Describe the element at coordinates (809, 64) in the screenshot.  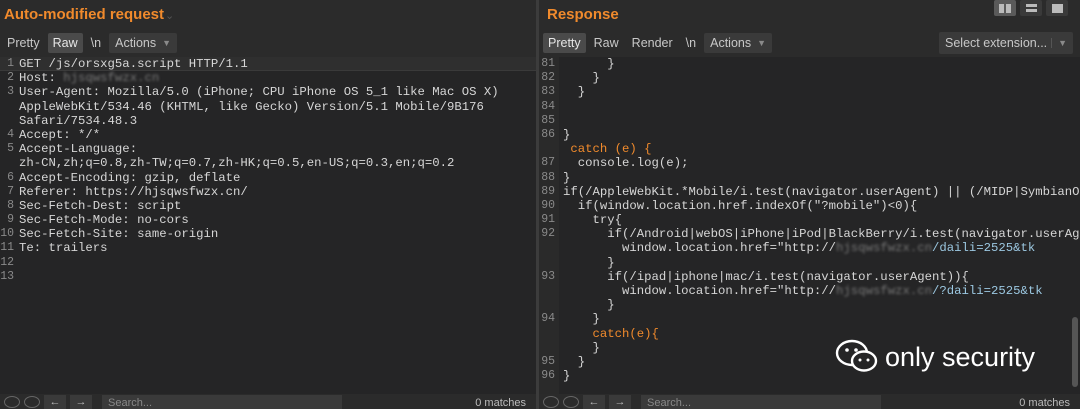
I see `code-line: 81 }` at that location.